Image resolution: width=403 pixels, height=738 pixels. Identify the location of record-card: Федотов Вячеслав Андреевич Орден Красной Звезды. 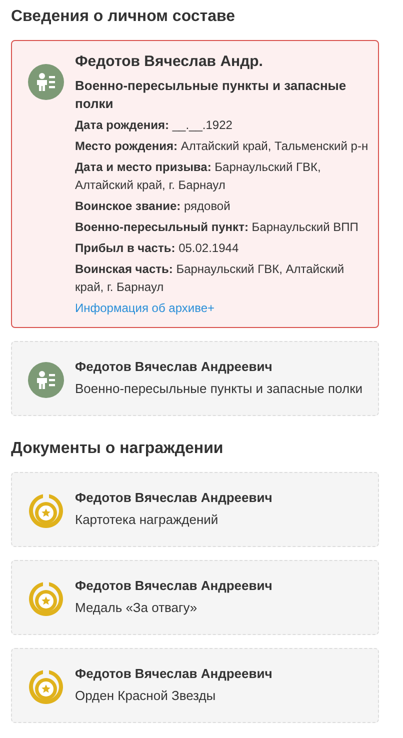
(195, 685).